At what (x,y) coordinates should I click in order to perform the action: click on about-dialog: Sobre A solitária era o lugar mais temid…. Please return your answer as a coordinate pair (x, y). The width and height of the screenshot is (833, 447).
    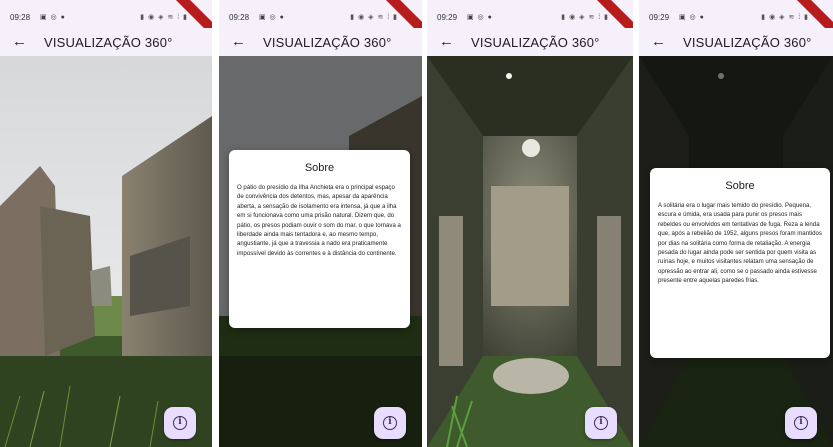
    Looking at the image, I should click on (740, 263).